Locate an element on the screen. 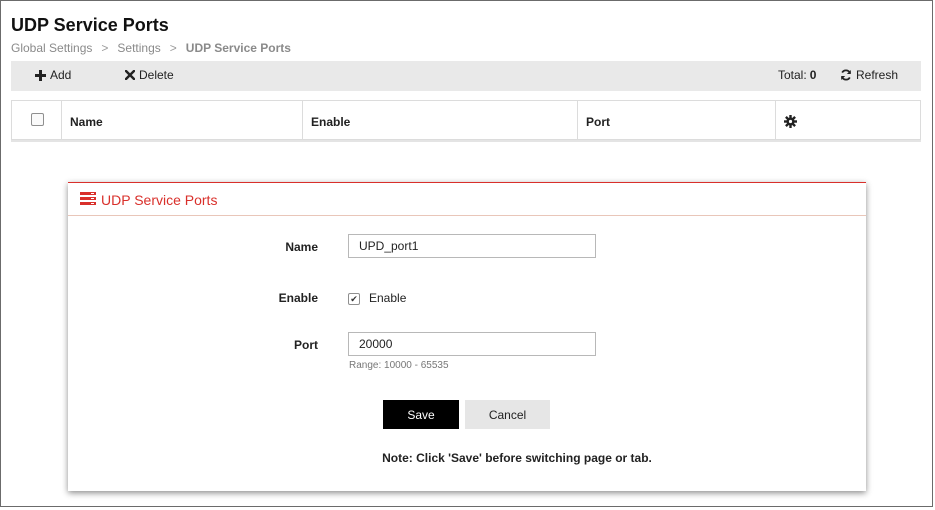 This screenshot has width=935, height=510. column-settings is located at coordinates (848, 120).